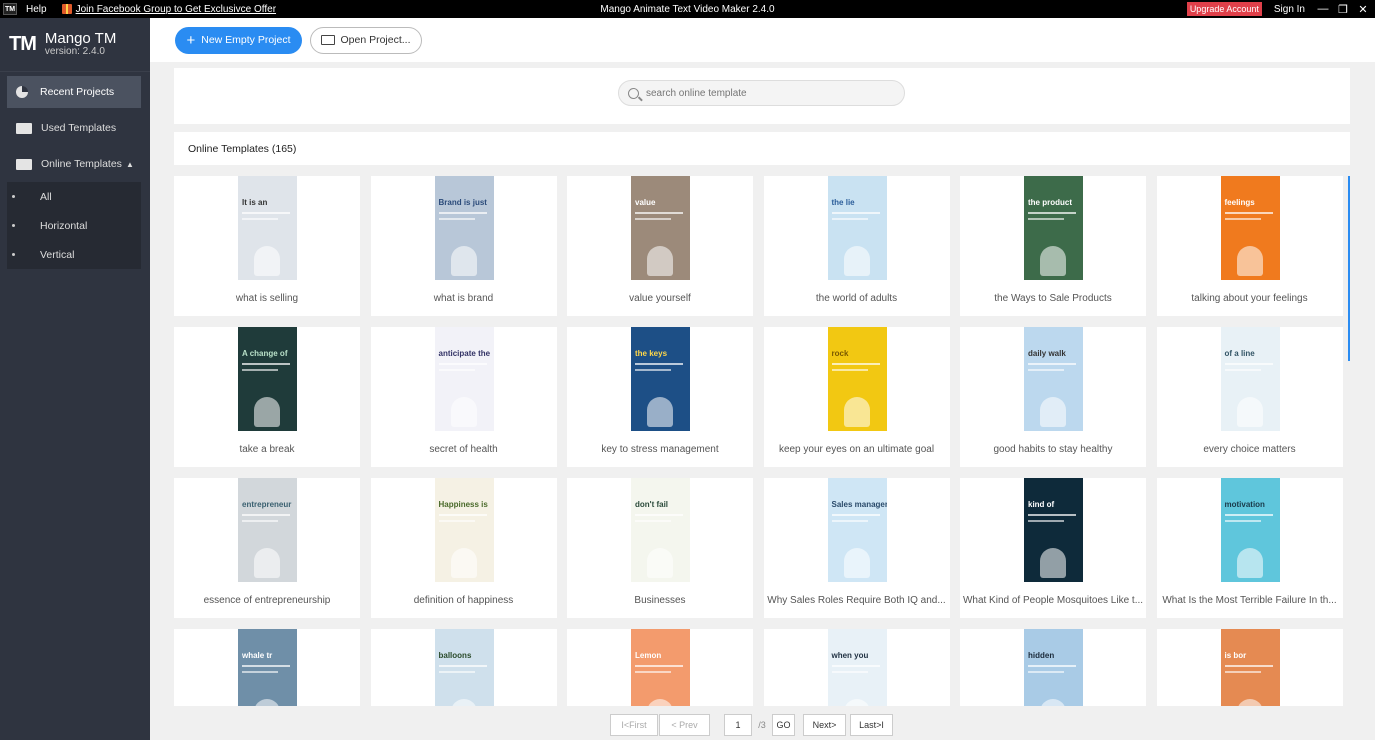  Describe the element at coordinates (267, 228) in the screenshot. I see `template-thumbnail: It is an` at that location.